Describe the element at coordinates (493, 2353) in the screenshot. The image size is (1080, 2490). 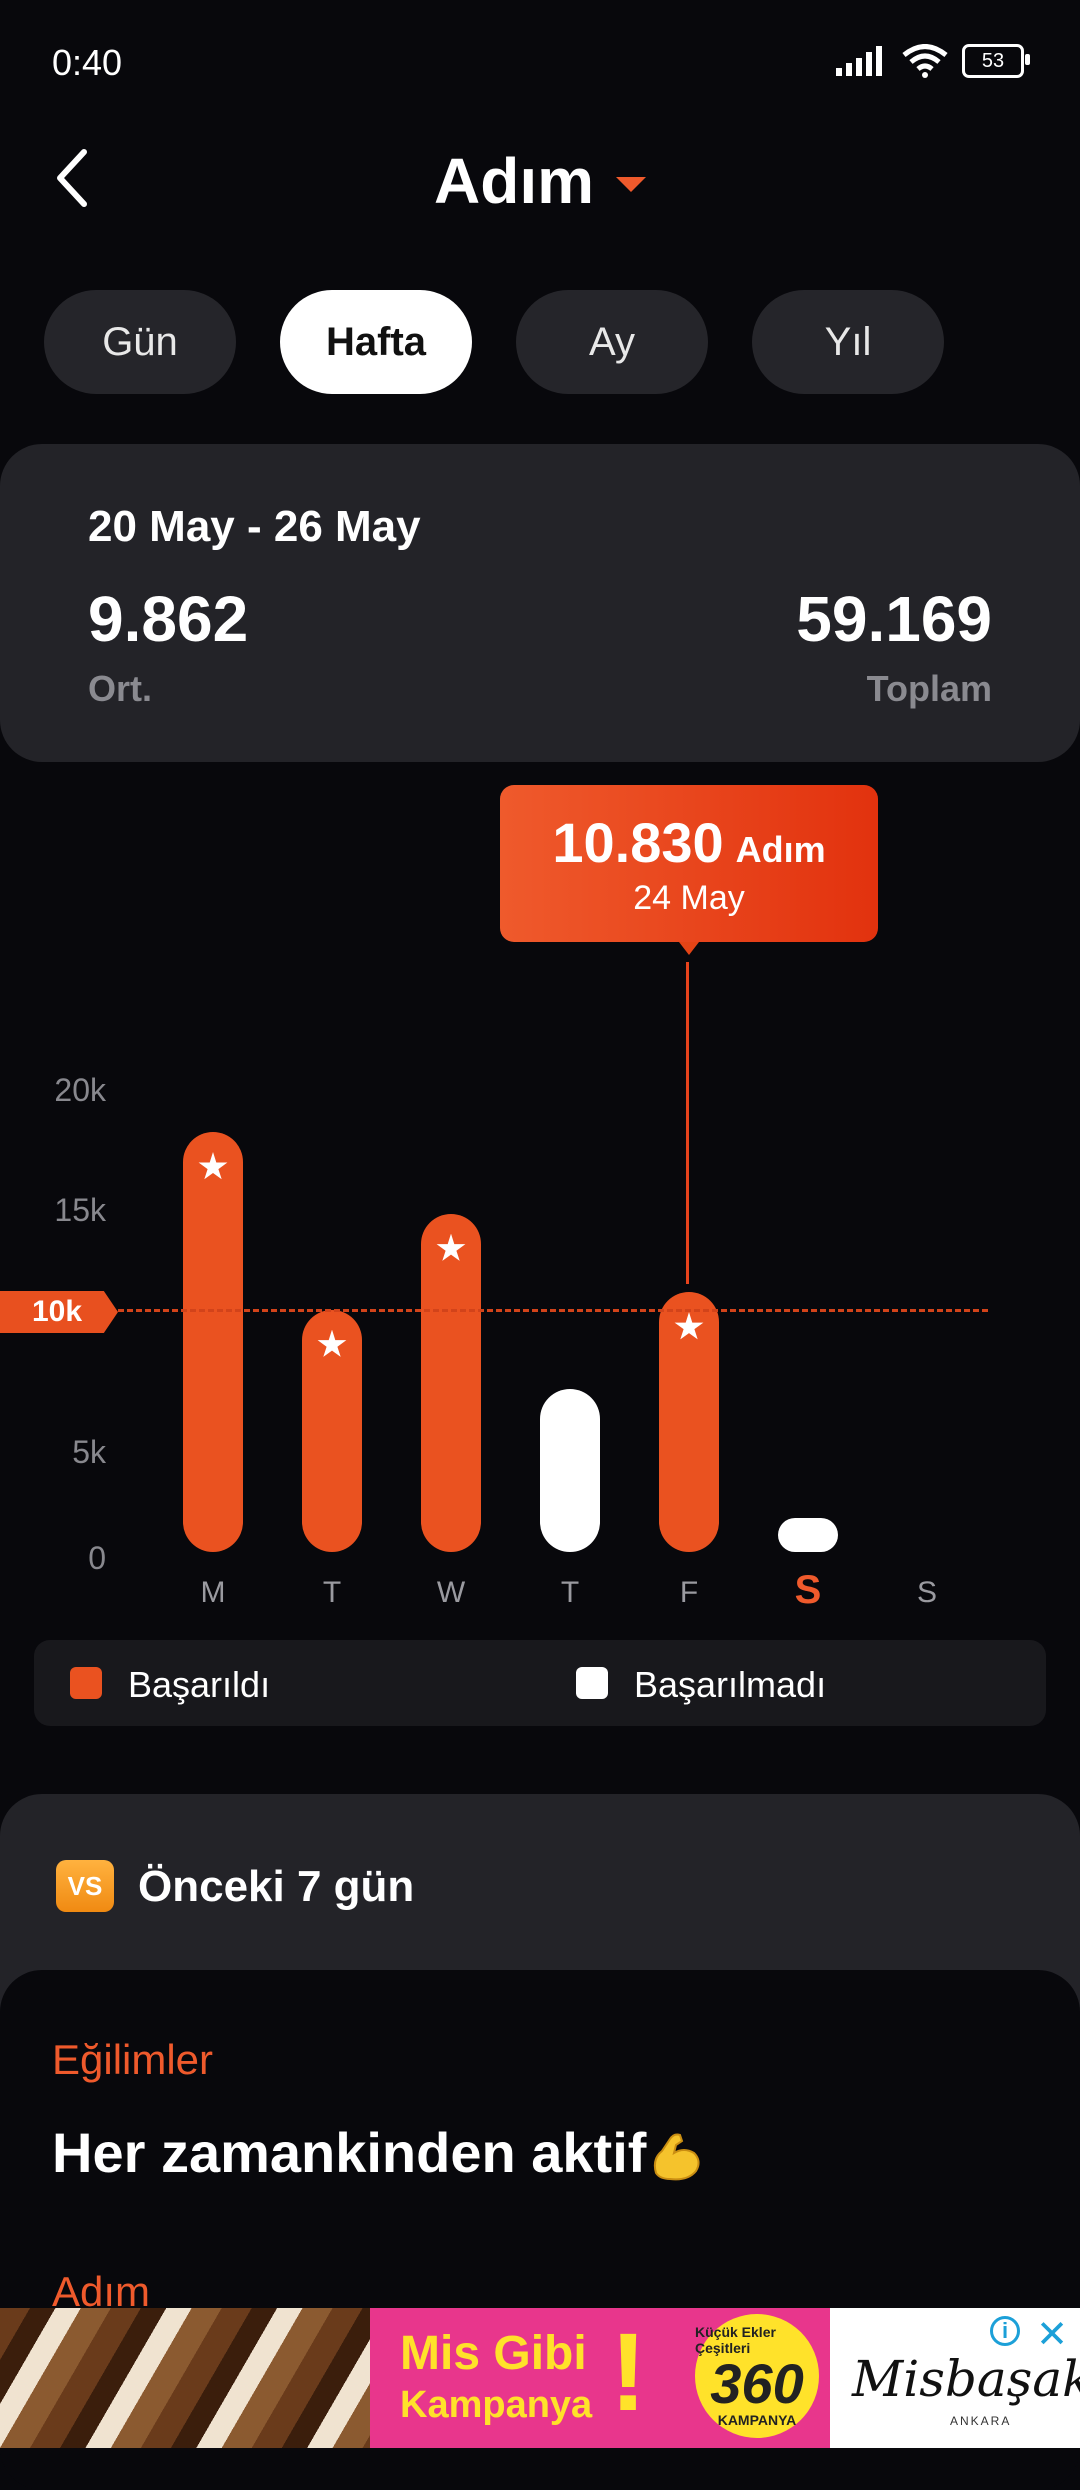
I see `ad-line1: Mis Gibi` at that location.